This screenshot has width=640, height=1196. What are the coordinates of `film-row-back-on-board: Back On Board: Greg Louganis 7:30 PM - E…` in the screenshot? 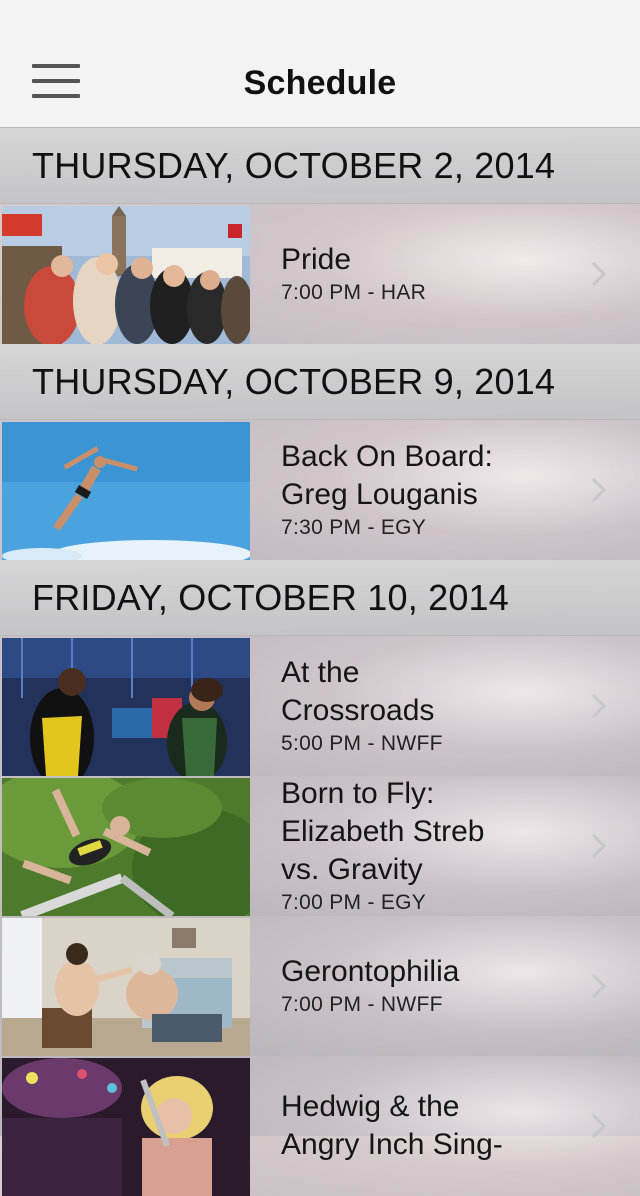 It's located at (320, 490).